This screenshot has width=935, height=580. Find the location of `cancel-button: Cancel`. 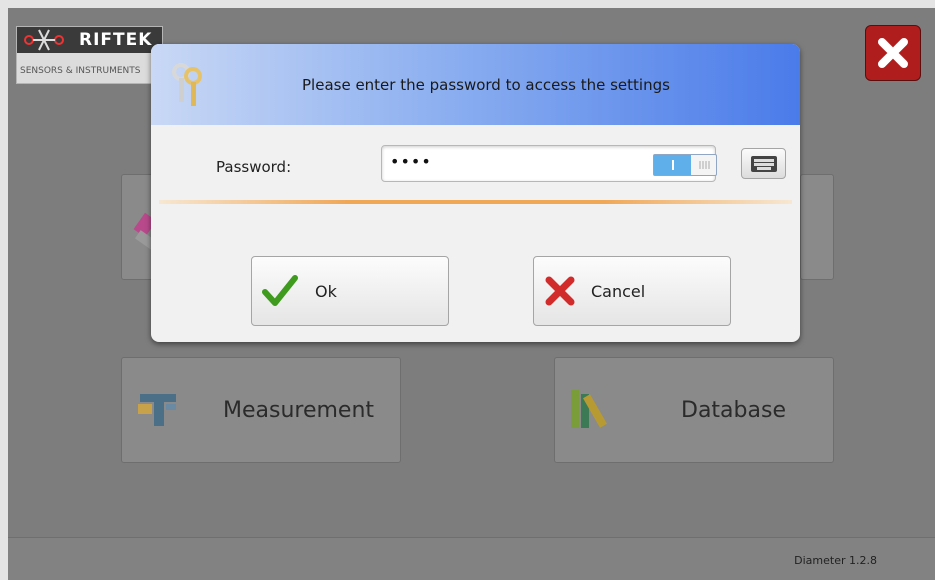

cancel-button: Cancel is located at coordinates (632, 291).